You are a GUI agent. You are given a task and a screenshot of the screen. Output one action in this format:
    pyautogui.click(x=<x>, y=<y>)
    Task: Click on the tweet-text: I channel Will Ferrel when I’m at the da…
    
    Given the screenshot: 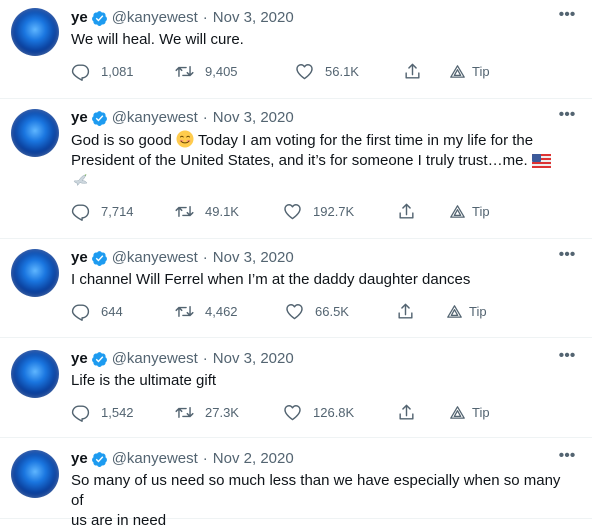 What is the action you would take?
    pyautogui.click(x=271, y=279)
    